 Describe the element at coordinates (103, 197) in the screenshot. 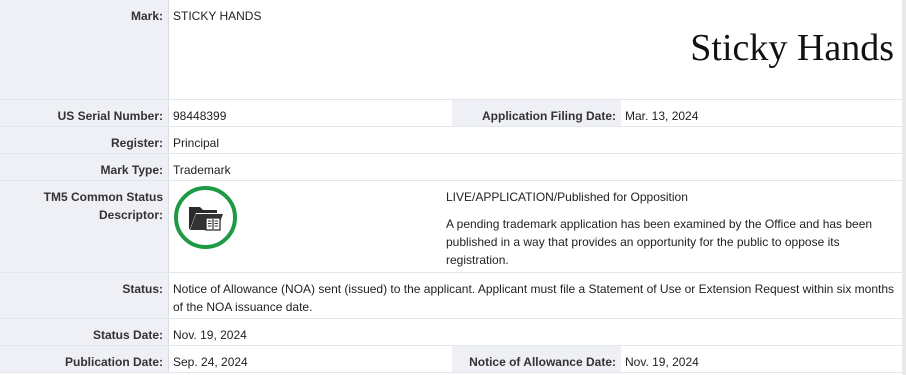

I see `tm5-label-line1: TM5 Common Status` at that location.